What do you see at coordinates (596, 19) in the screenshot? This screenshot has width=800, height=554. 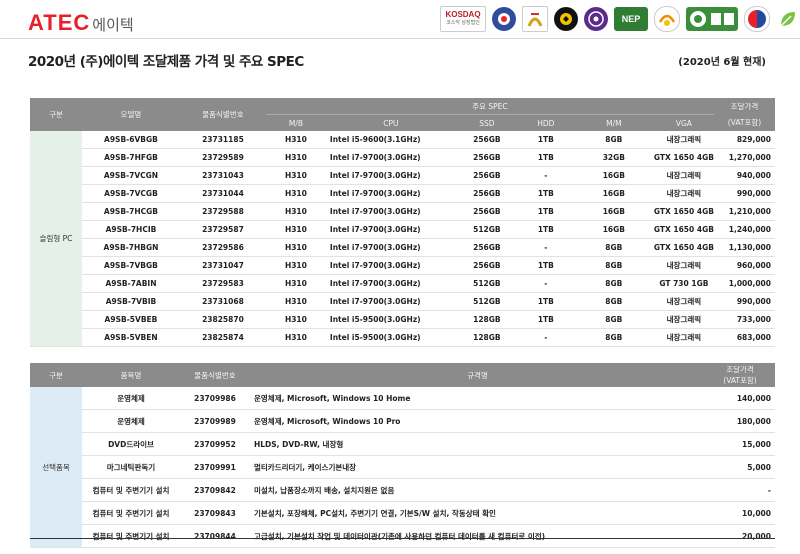 I see `award-seal-icon` at bounding box center [596, 19].